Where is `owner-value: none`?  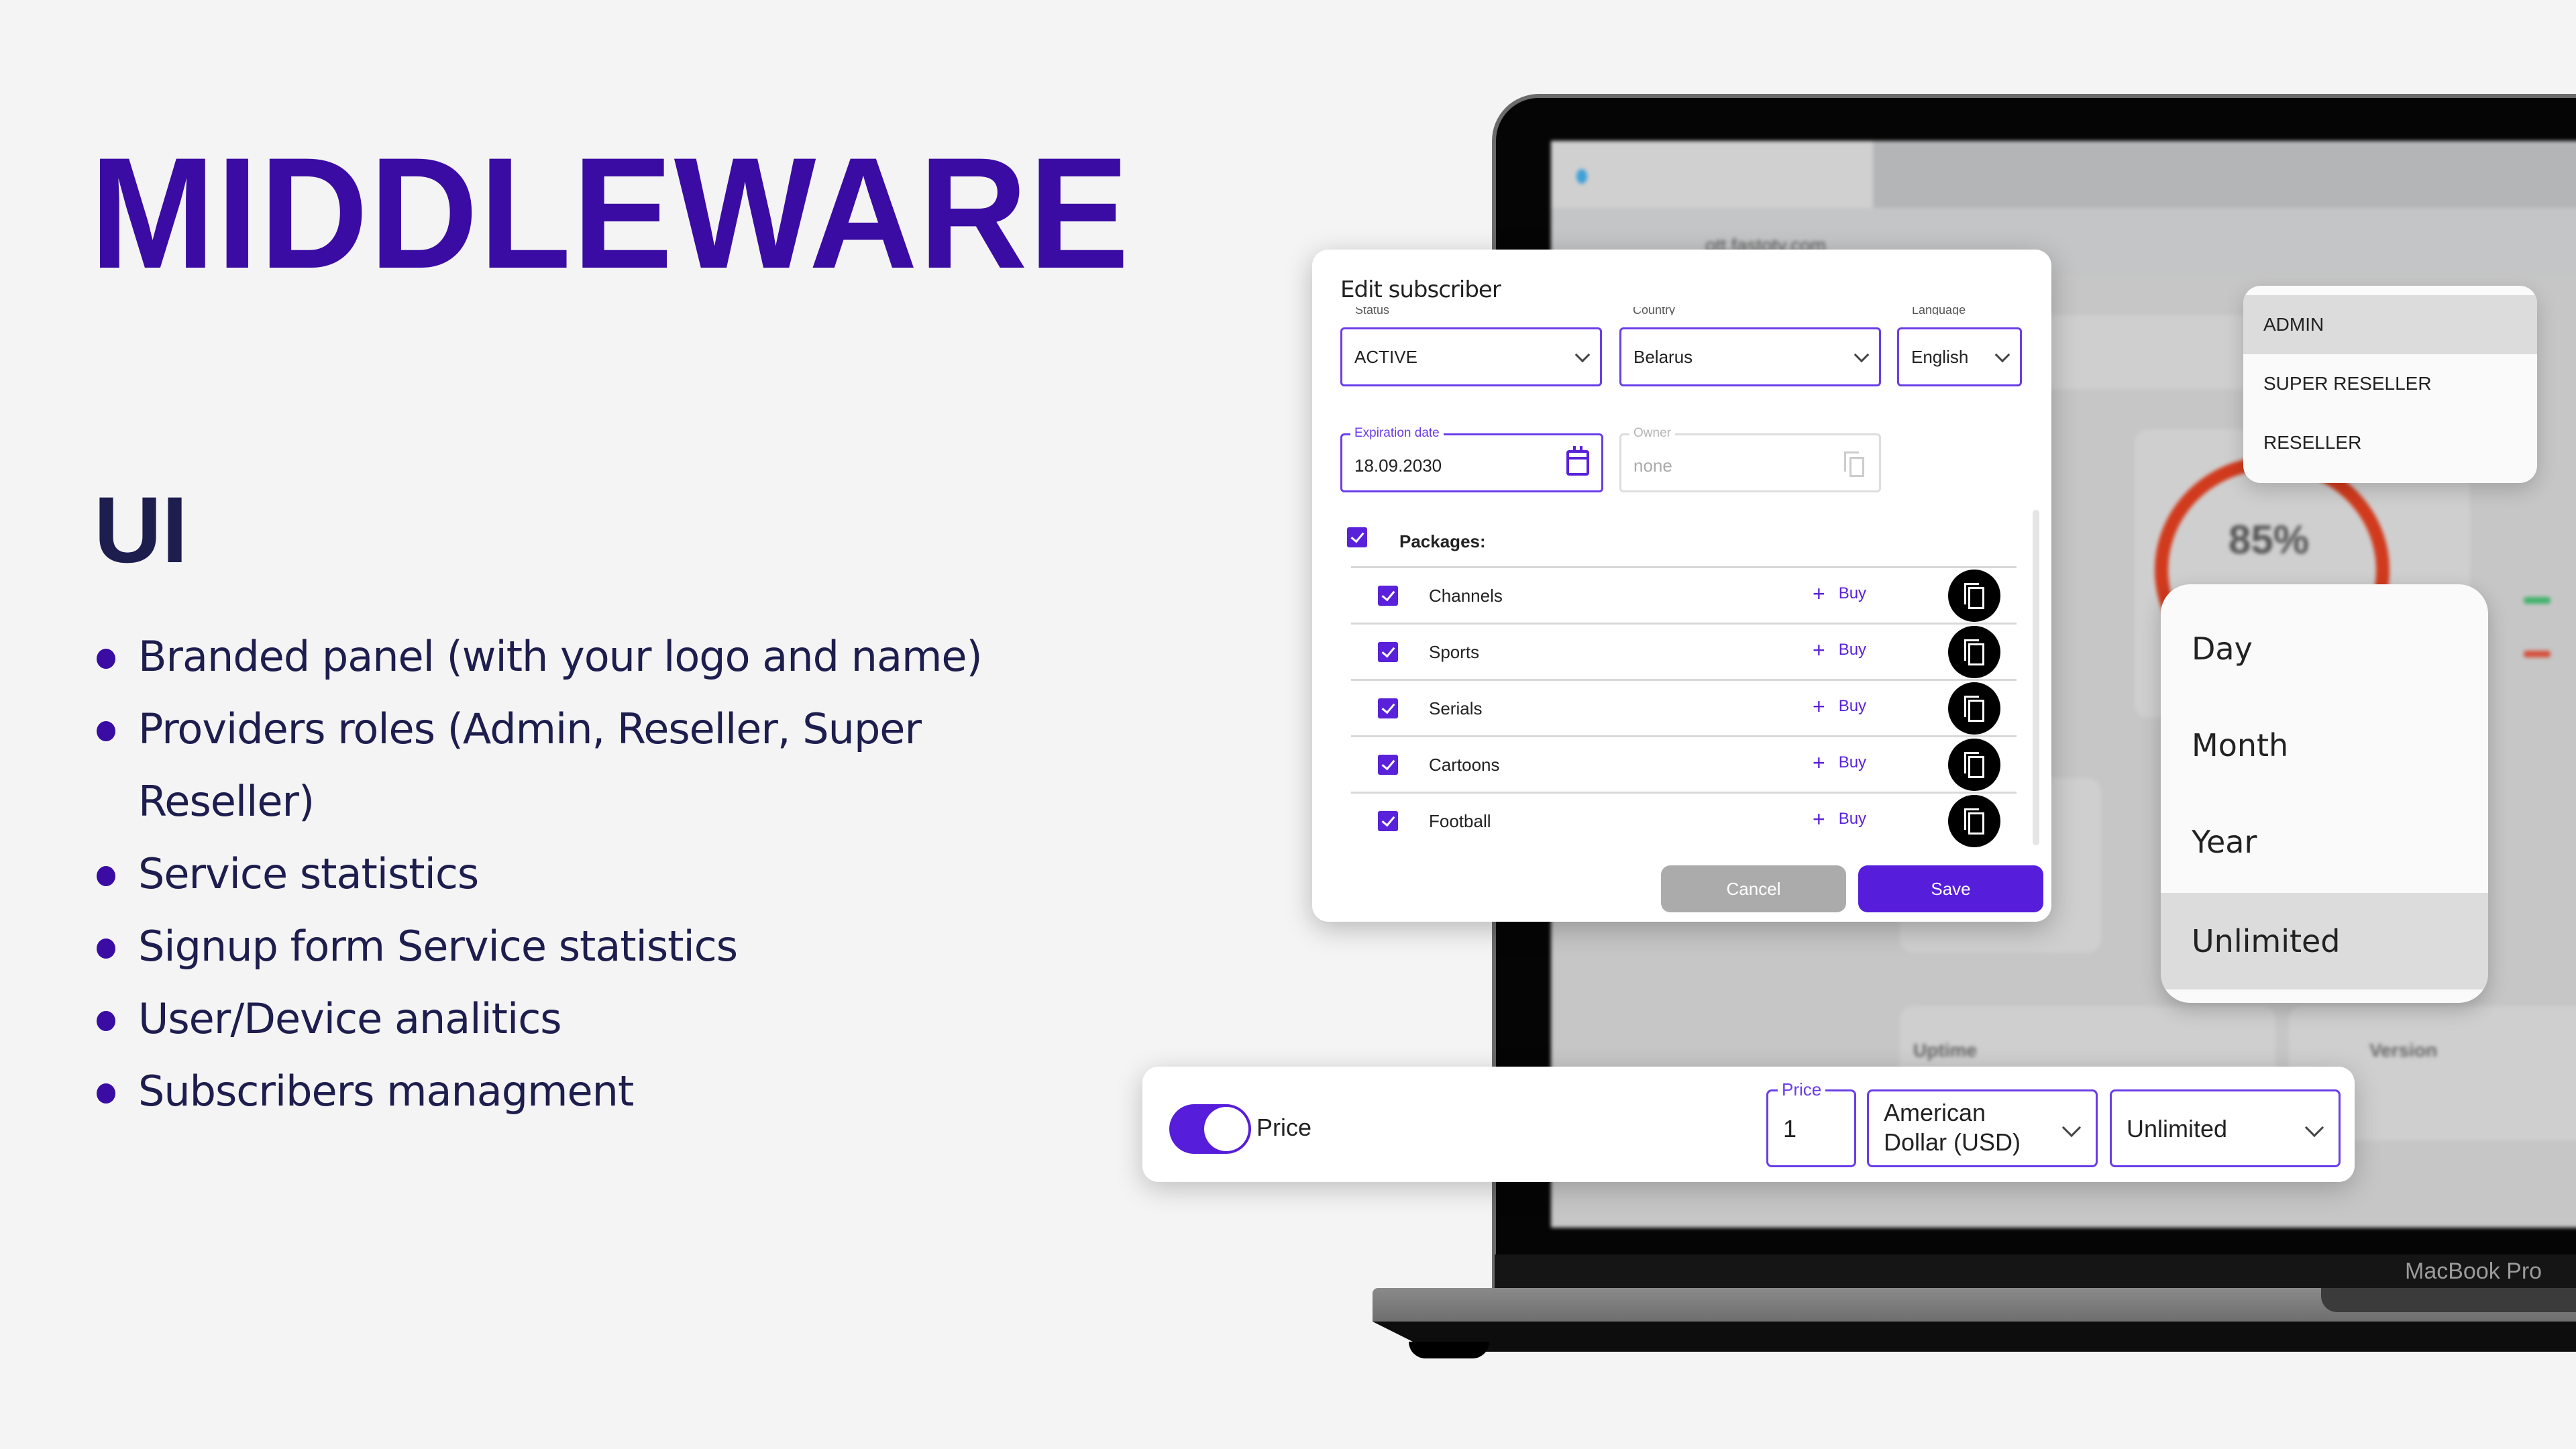 owner-value: none is located at coordinates (1652, 465).